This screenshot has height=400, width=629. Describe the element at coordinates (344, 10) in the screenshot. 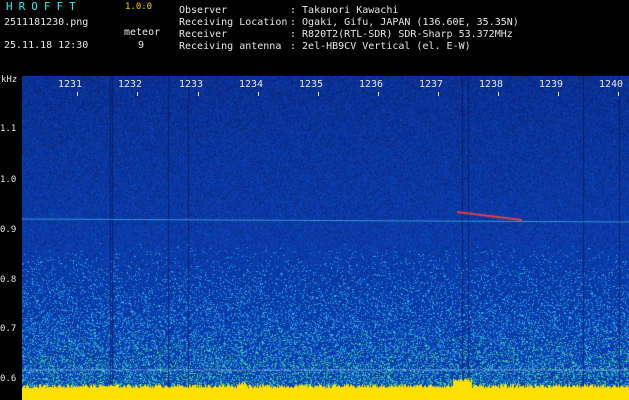

I see `observer-value: : Takanori Kawachi` at that location.